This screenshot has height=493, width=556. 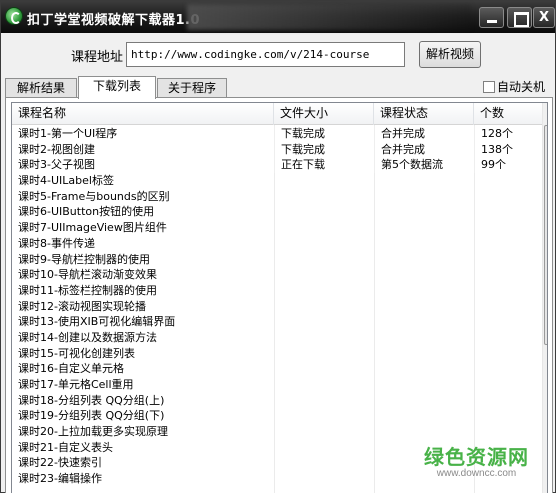 What do you see at coordinates (489, 87) in the screenshot?
I see `auto-shutdown-checkbox` at bounding box center [489, 87].